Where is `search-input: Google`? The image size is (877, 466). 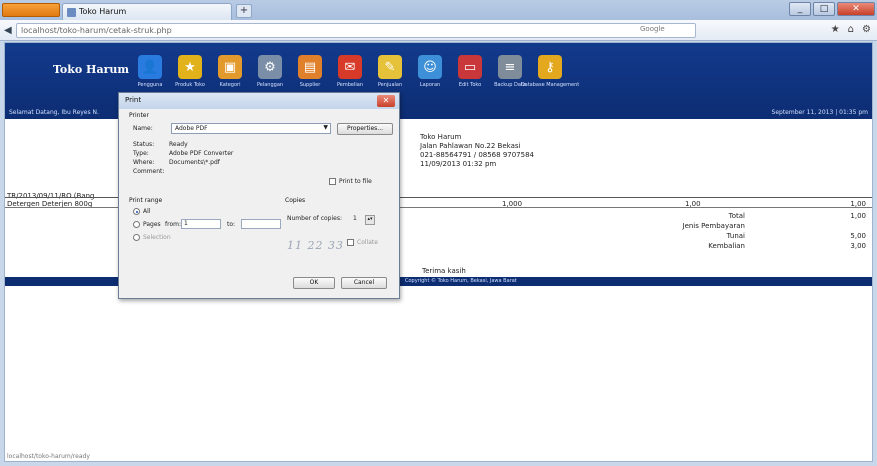
search-input: Google is located at coordinates (690, 30).